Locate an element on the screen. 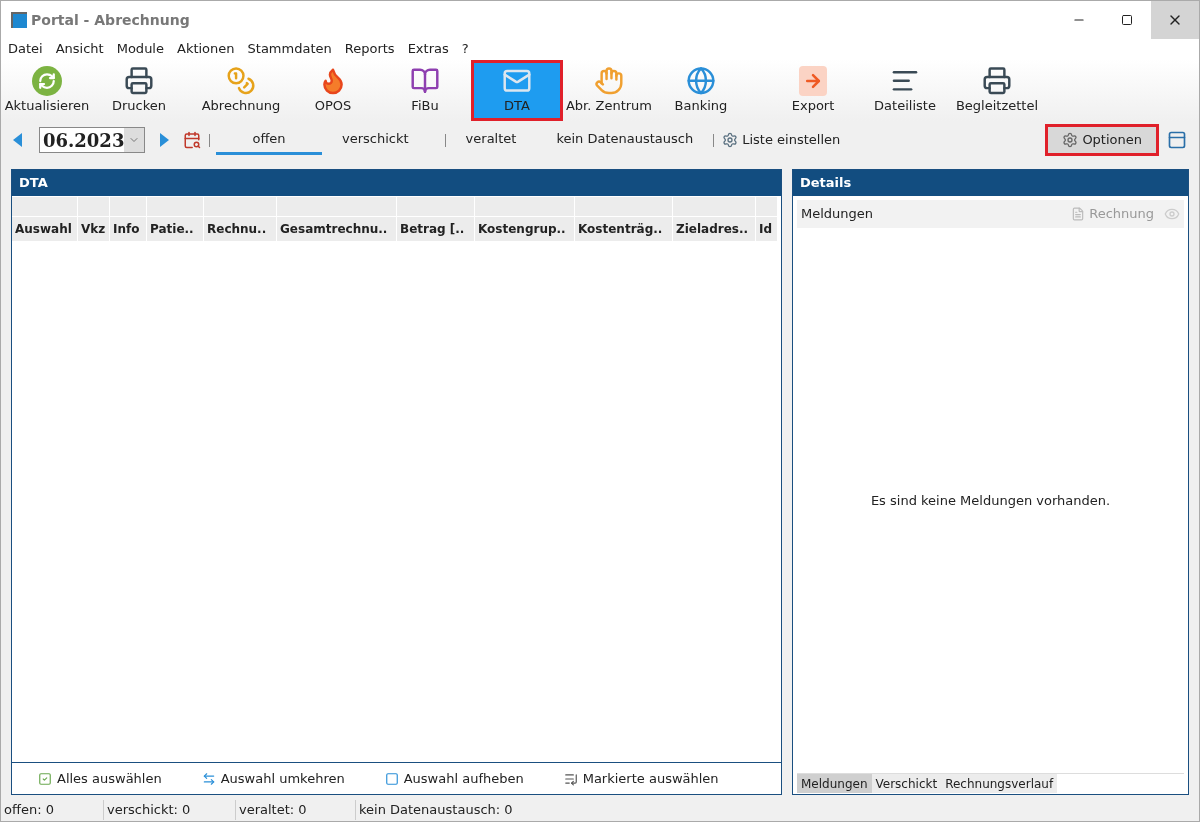  checkbox-icon is located at coordinates (45, 778).